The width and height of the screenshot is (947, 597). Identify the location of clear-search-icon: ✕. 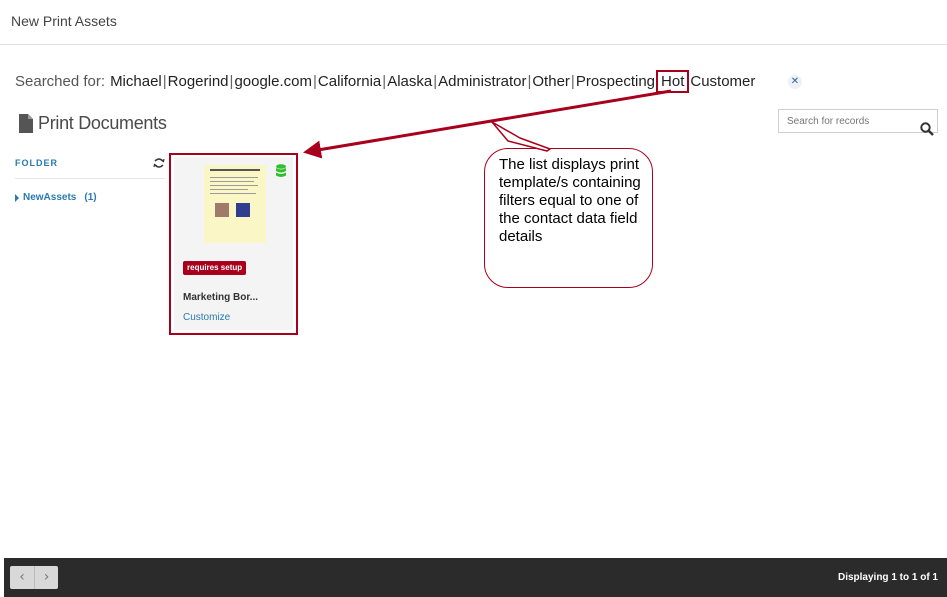
(795, 82).